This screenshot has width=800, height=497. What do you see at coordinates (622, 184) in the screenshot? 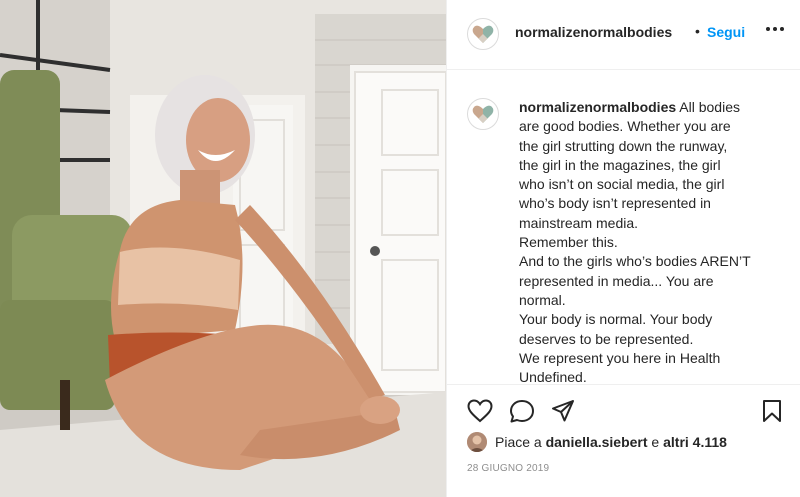
I see `caption-text-line: who isn’t on social media, the girl` at bounding box center [622, 184].